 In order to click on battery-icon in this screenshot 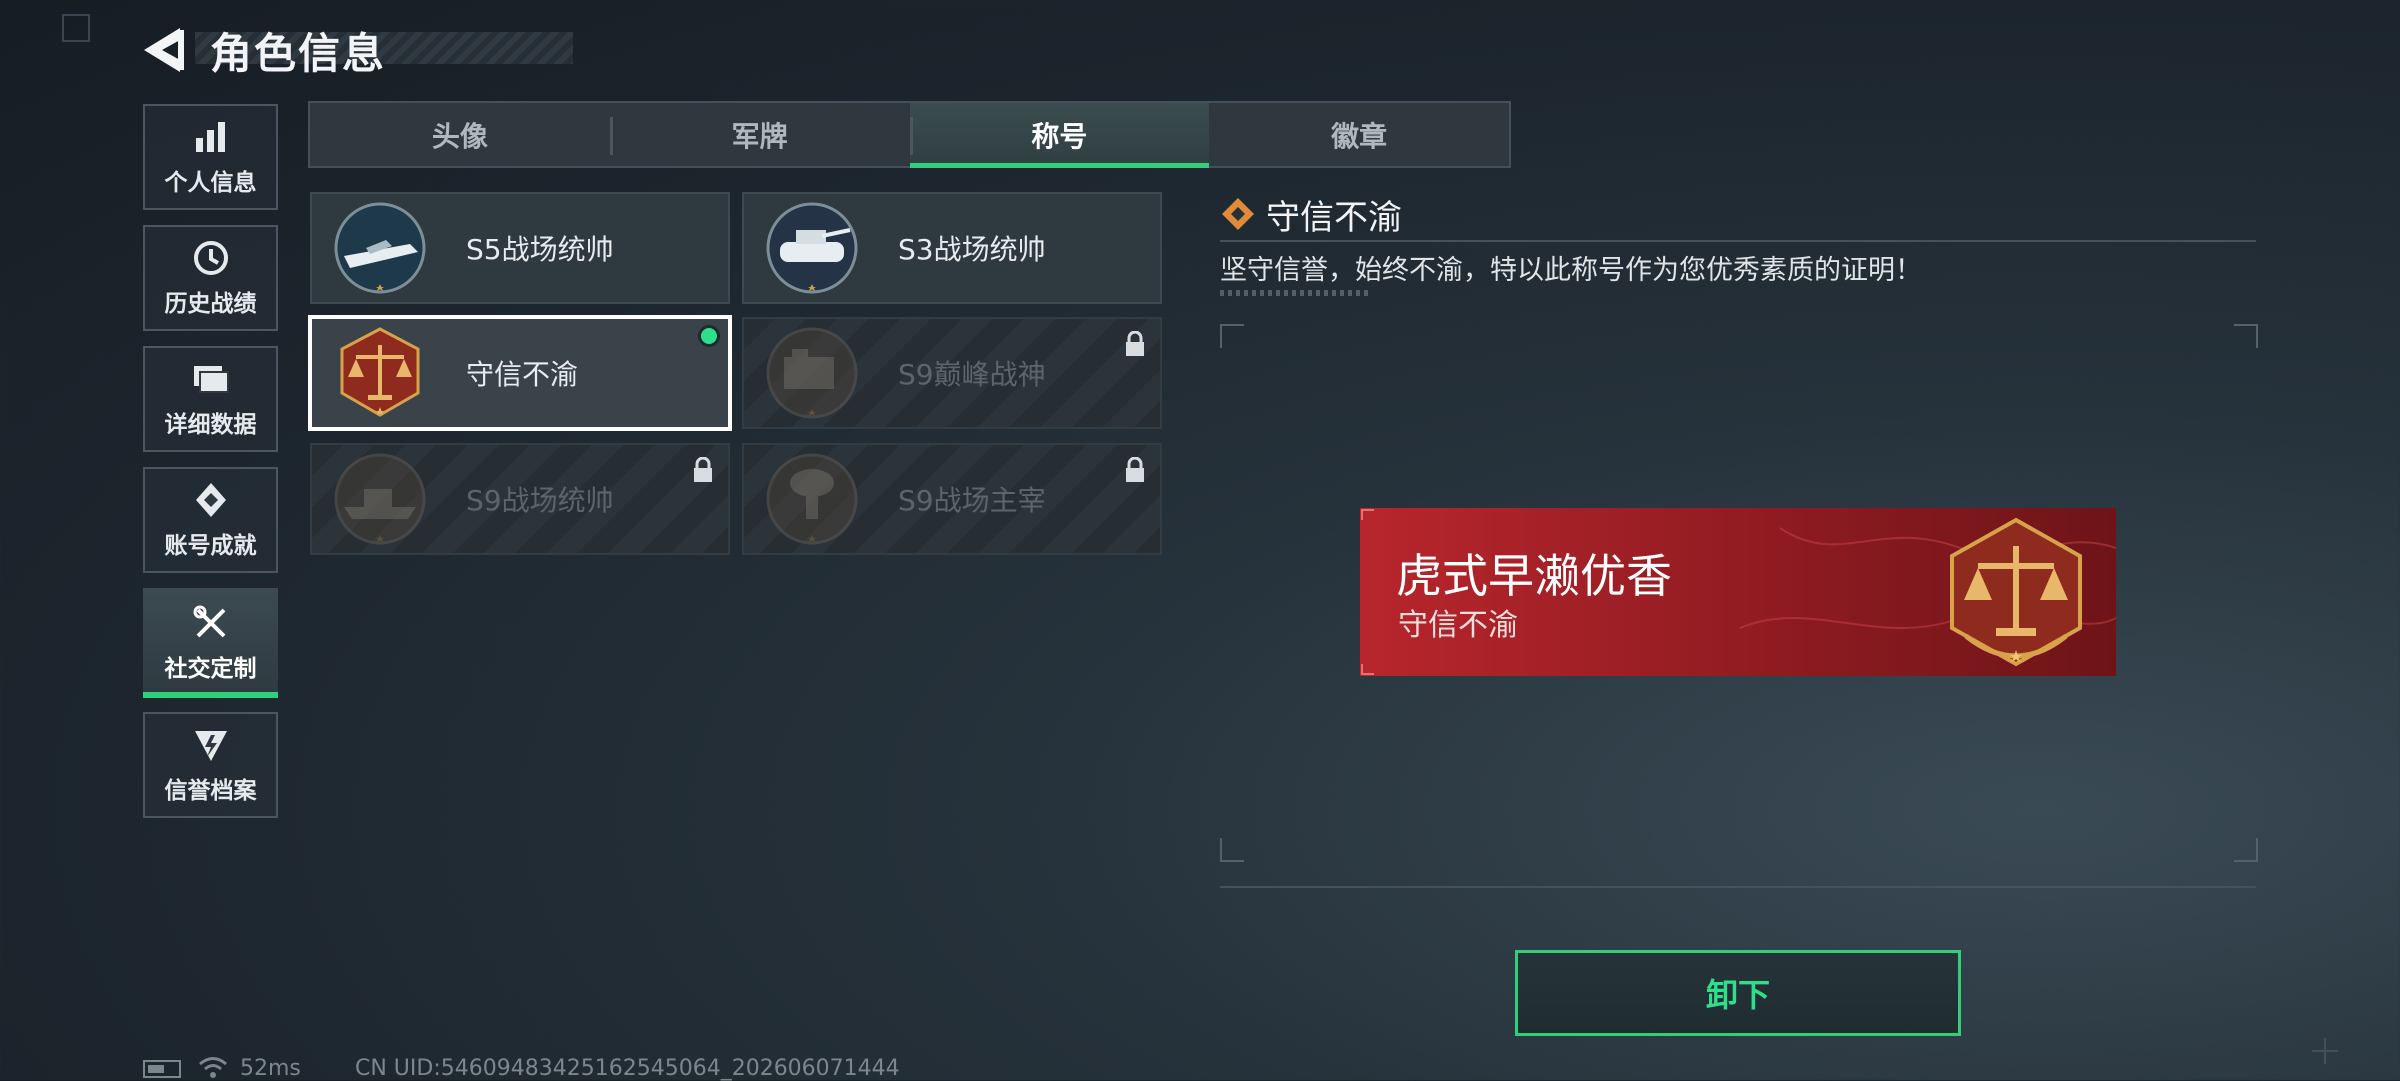, I will do `click(162, 1069)`.